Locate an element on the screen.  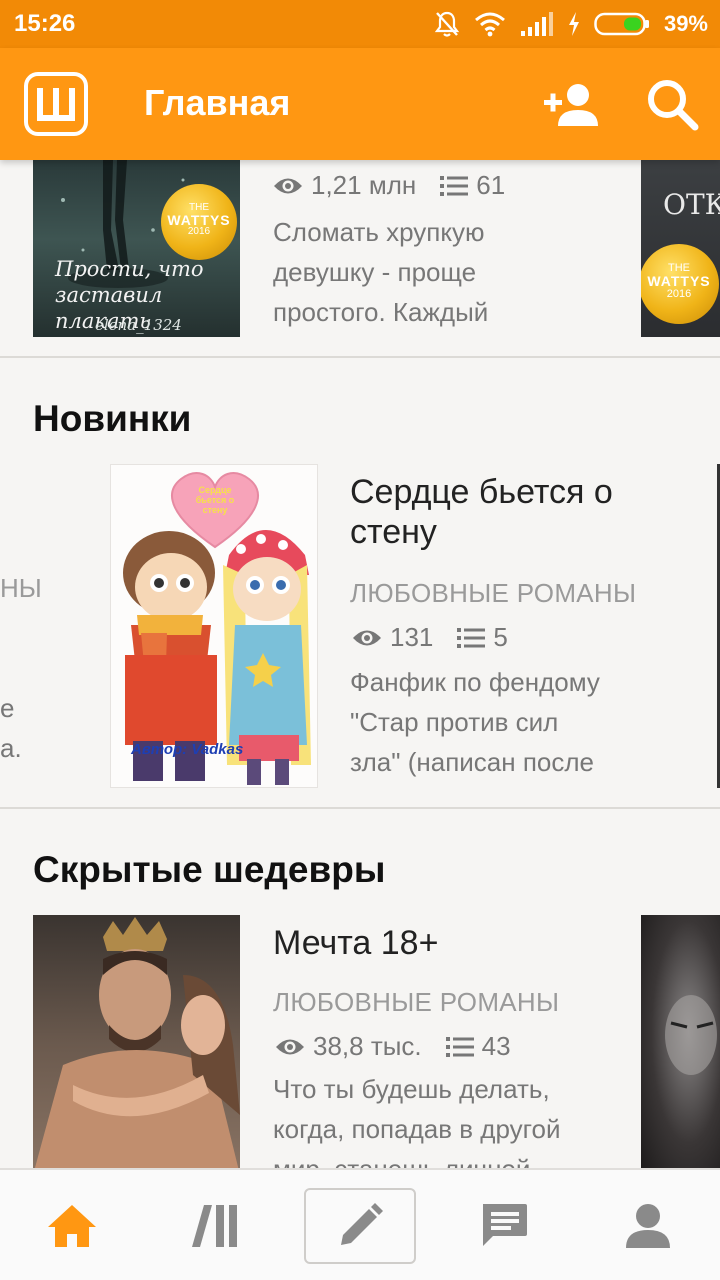
messages-icon is located at coordinates (505, 1225).